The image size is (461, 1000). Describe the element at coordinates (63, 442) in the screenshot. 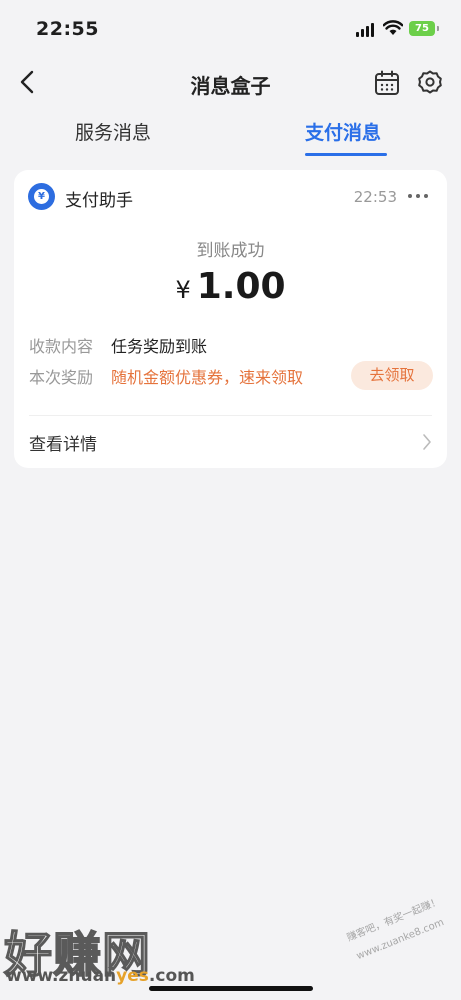

I see `view-details-link: 查看详情` at that location.